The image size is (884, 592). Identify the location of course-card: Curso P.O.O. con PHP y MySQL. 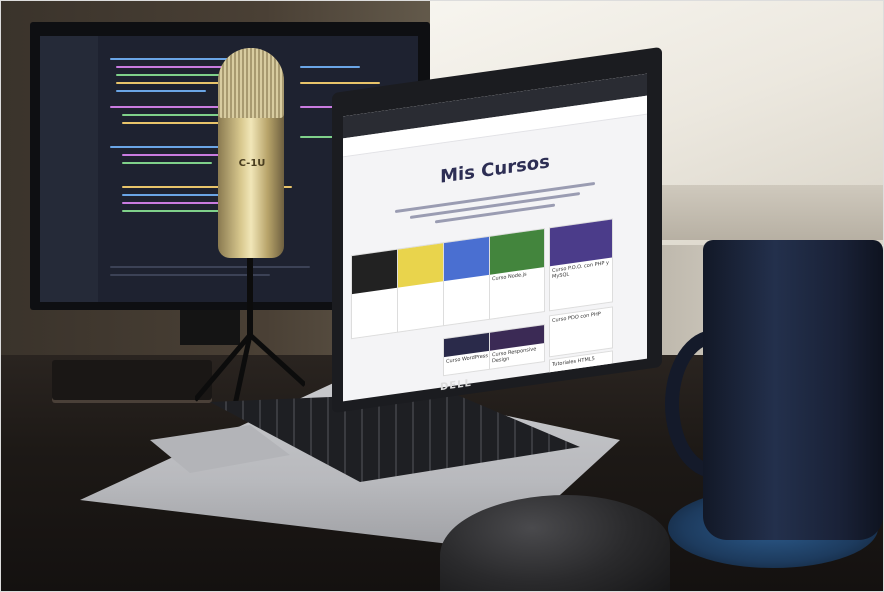
(581, 265).